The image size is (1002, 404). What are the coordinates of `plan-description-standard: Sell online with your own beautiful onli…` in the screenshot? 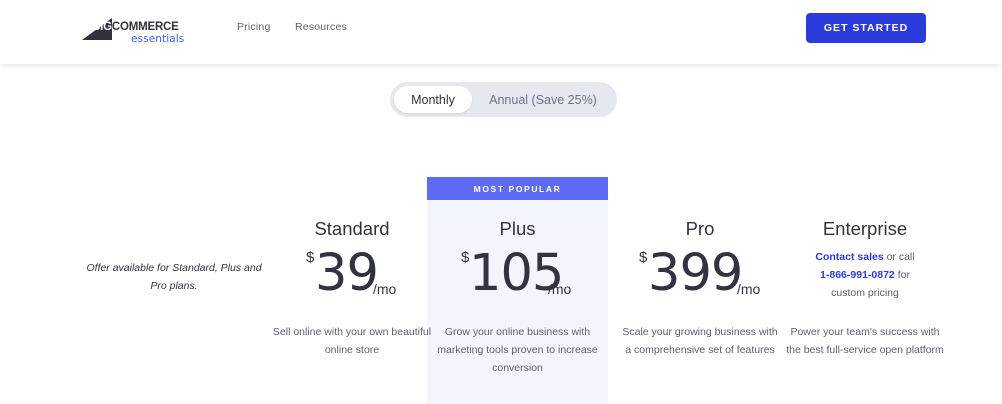 It's located at (352, 341).